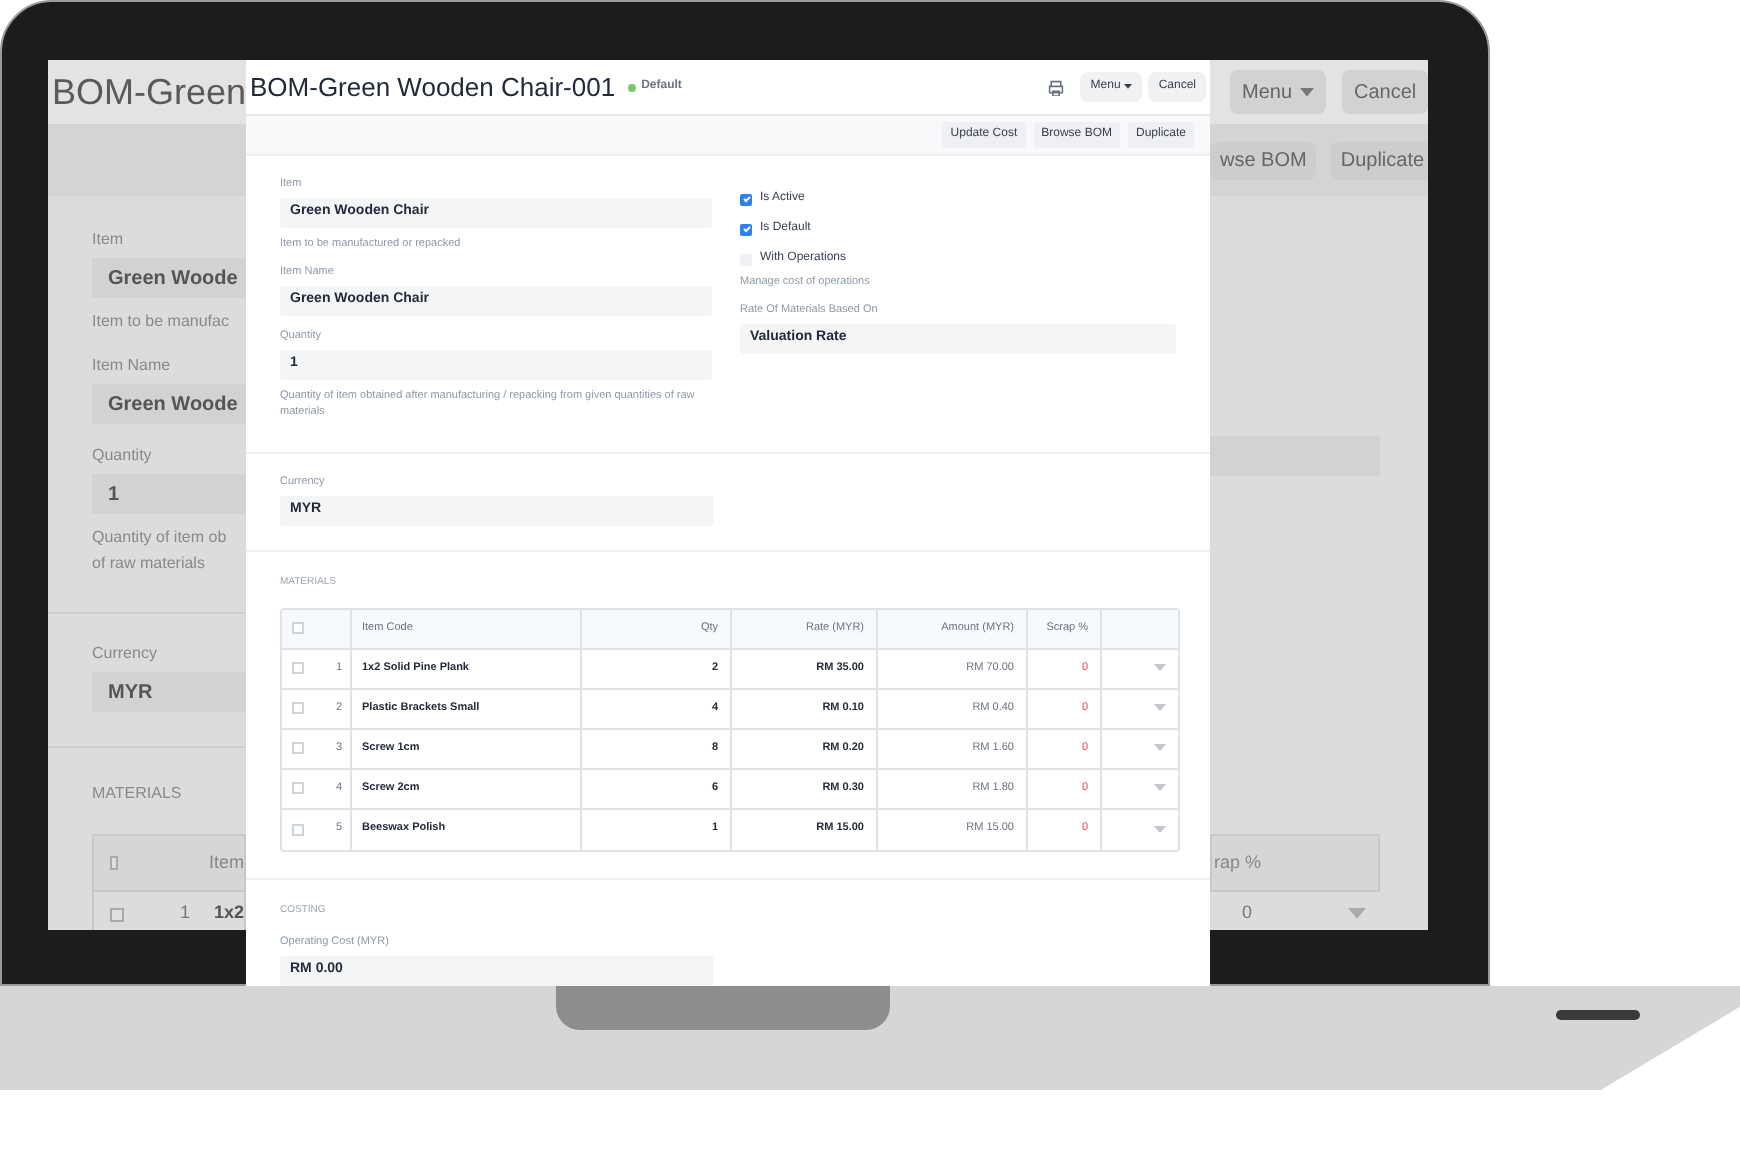 This screenshot has height=1170, width=1740. Describe the element at coordinates (109, 239) in the screenshot. I see `field-label: Item` at that location.